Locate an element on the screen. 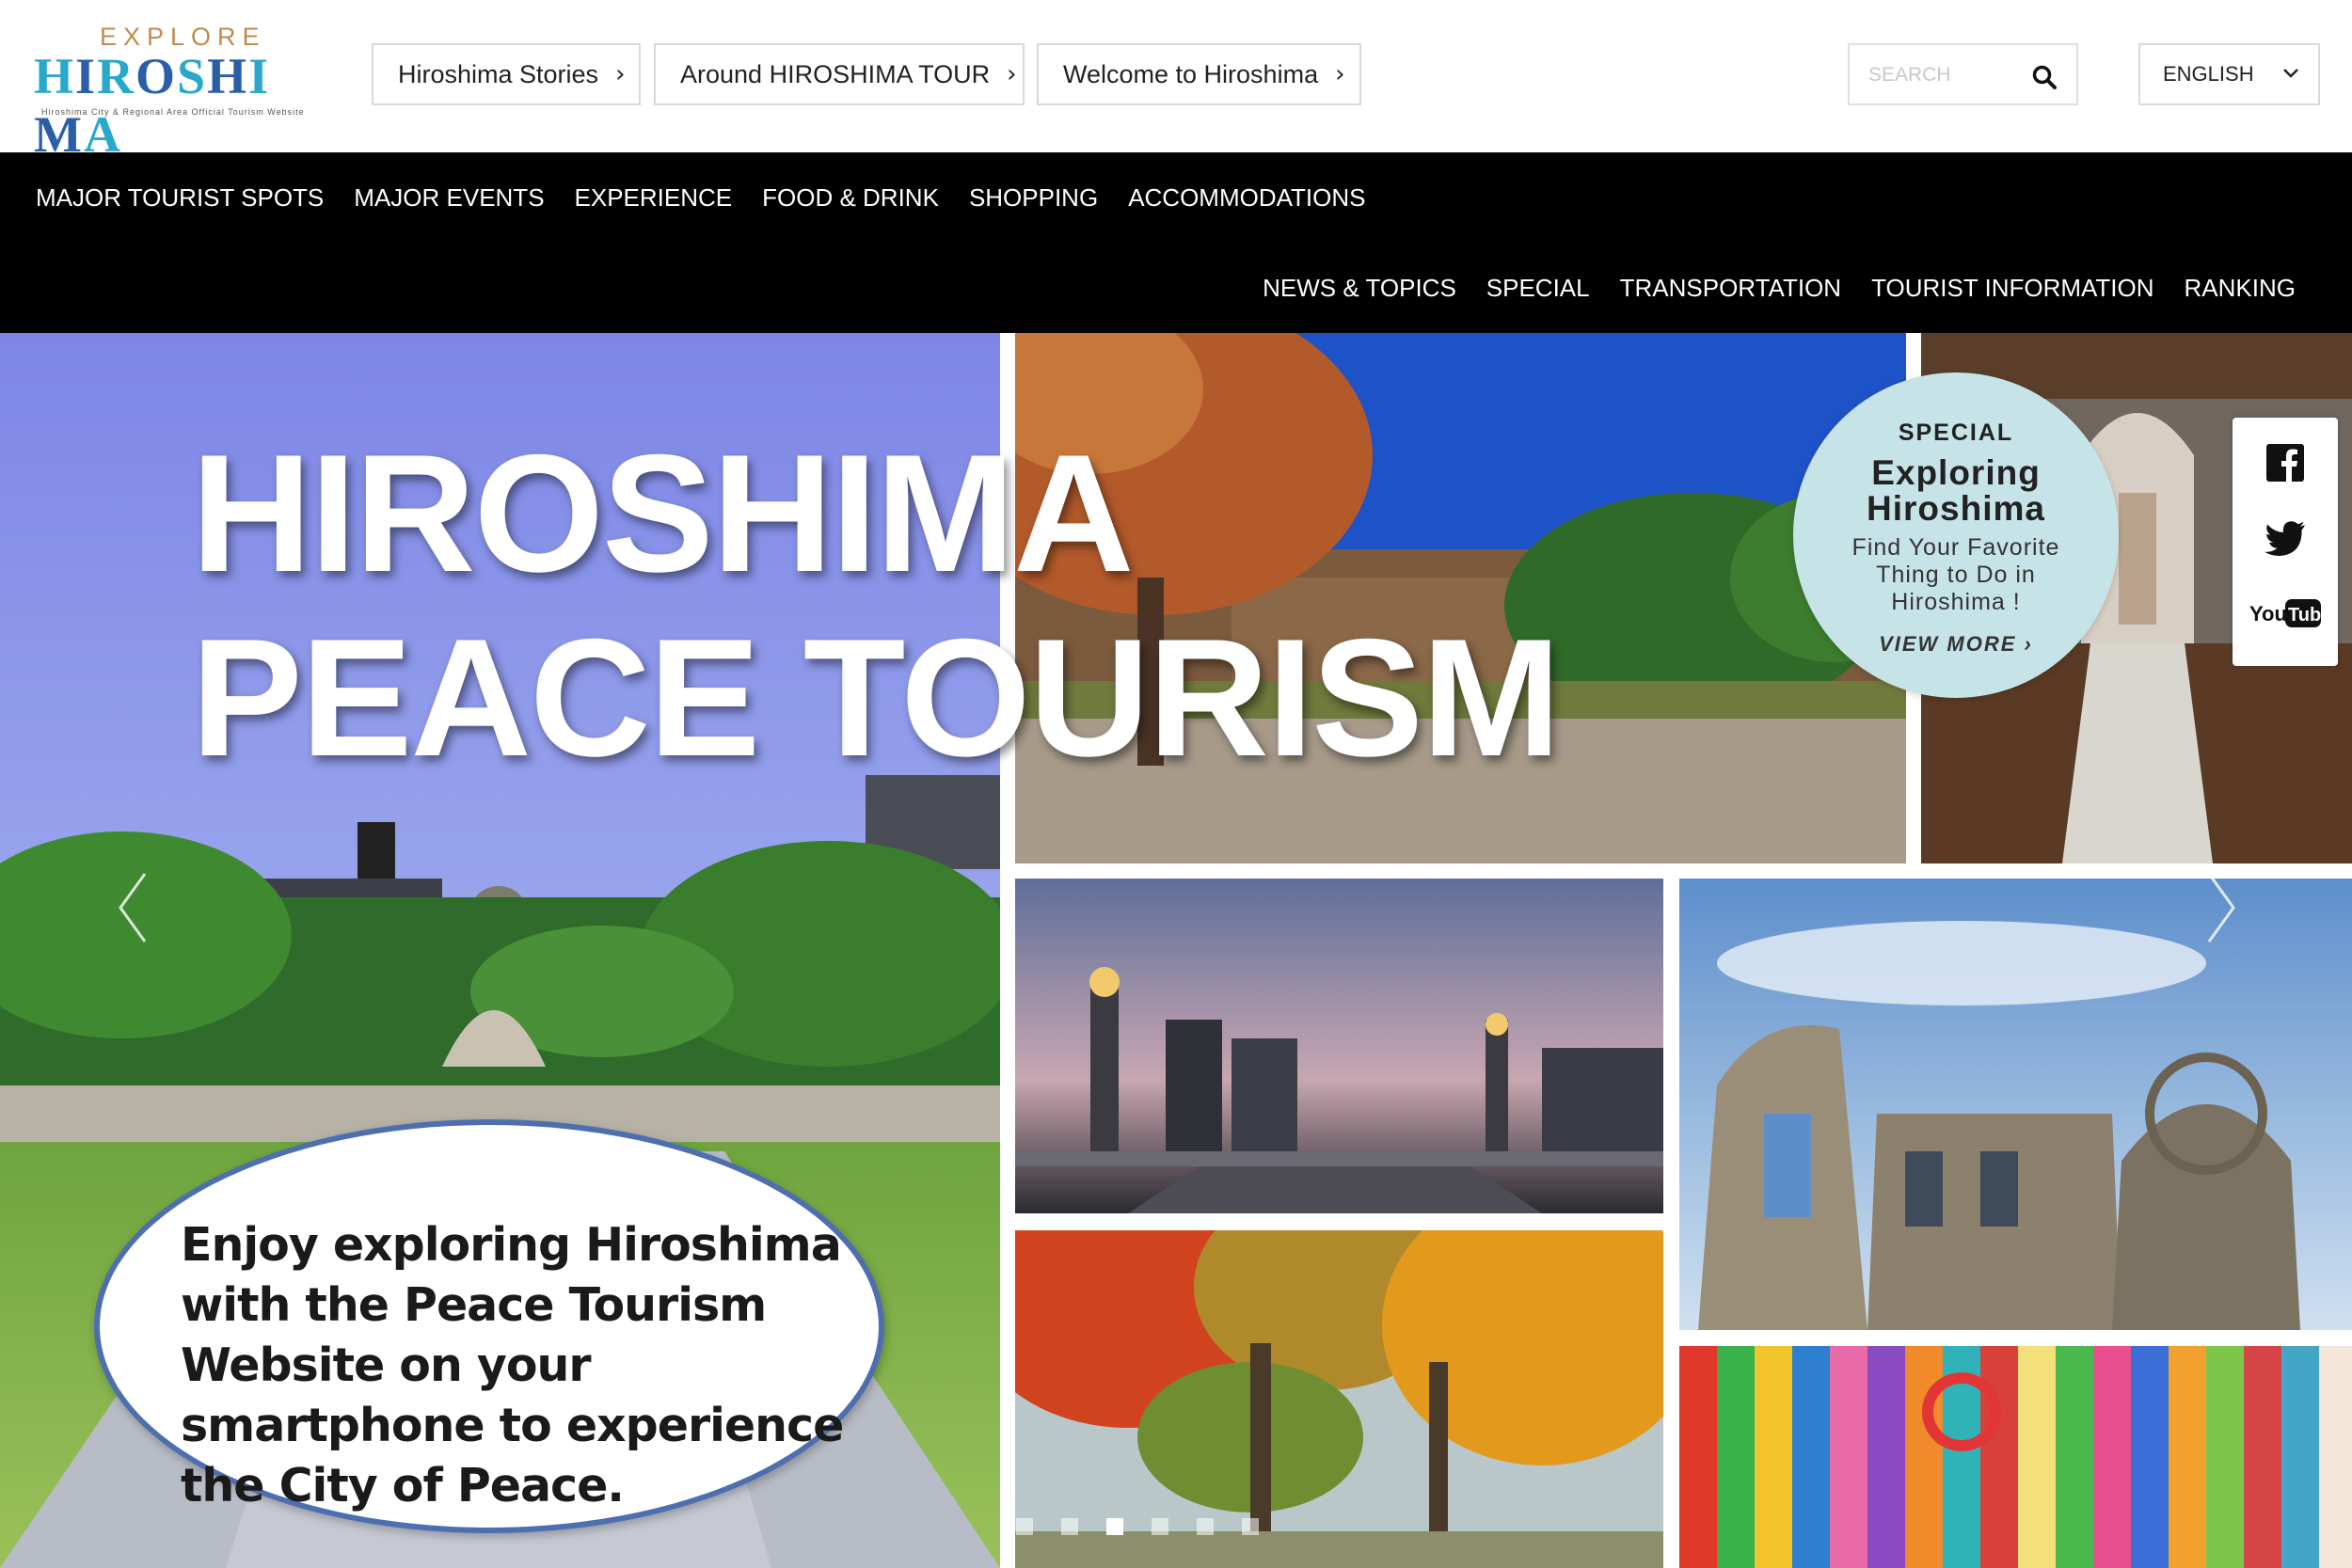  logo-main-text: HIROSHIMA is located at coordinates (152, 105).